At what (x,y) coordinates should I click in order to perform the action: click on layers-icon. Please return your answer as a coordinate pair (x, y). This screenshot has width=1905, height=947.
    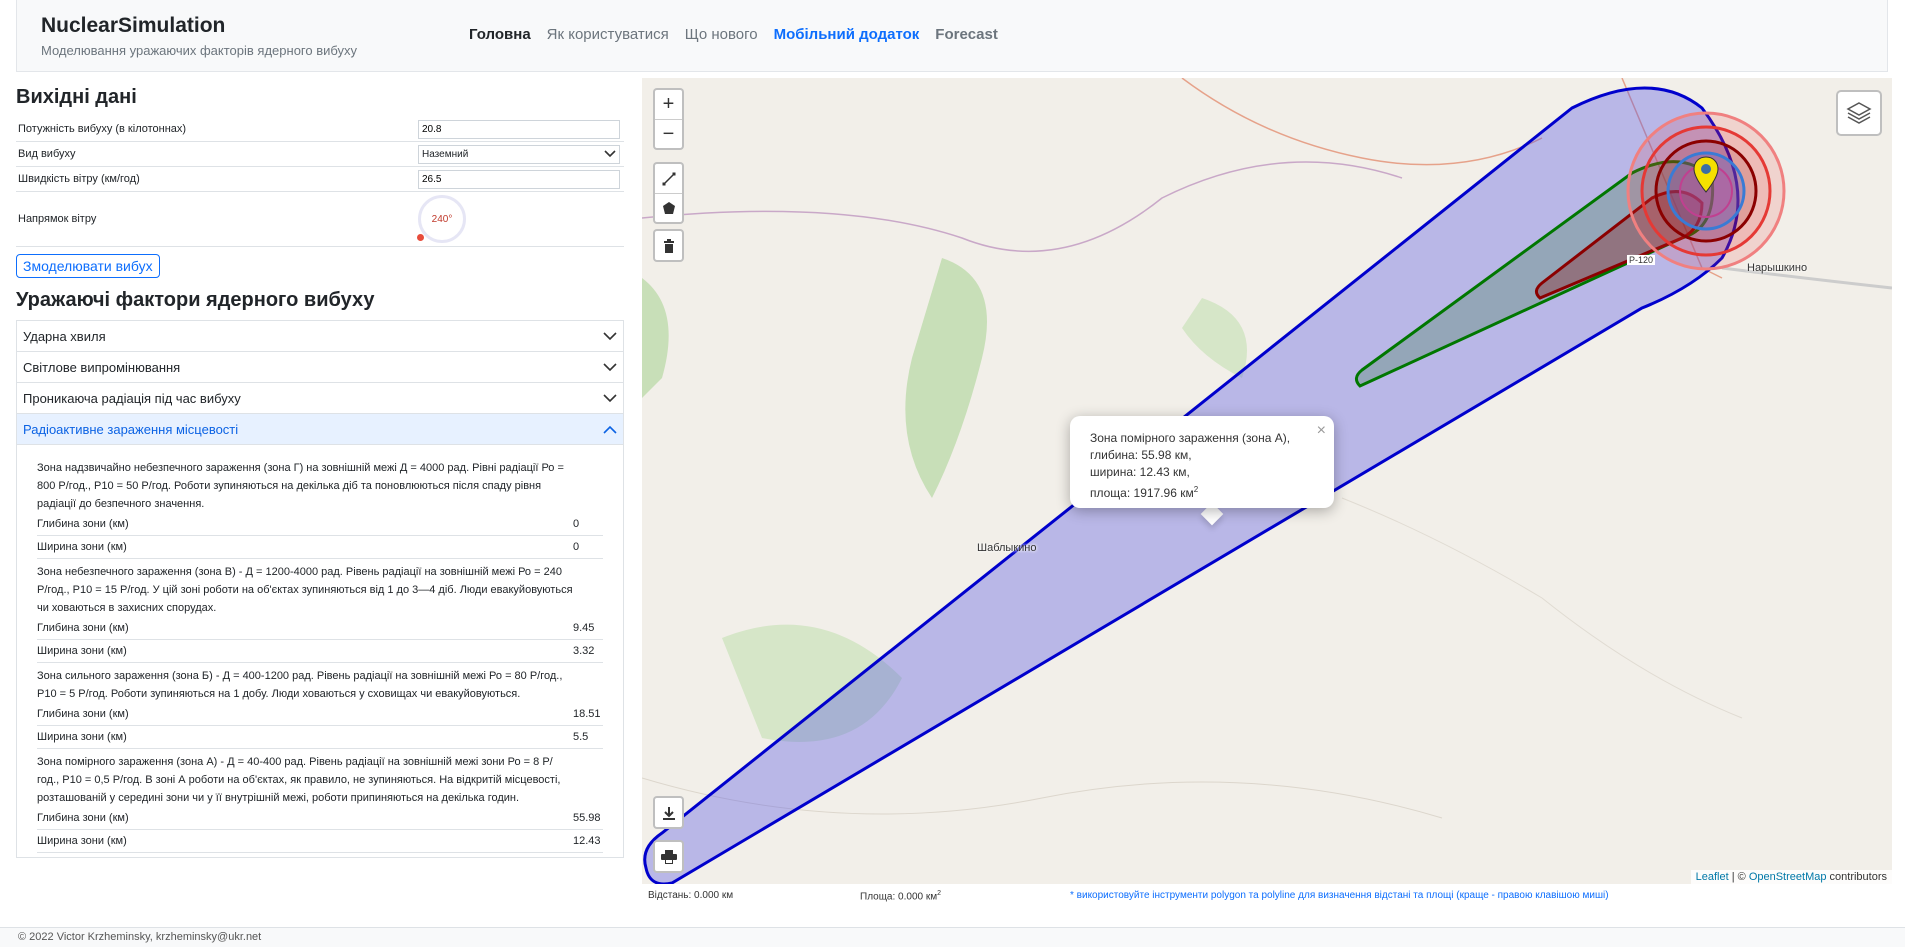
    Looking at the image, I should click on (1859, 113).